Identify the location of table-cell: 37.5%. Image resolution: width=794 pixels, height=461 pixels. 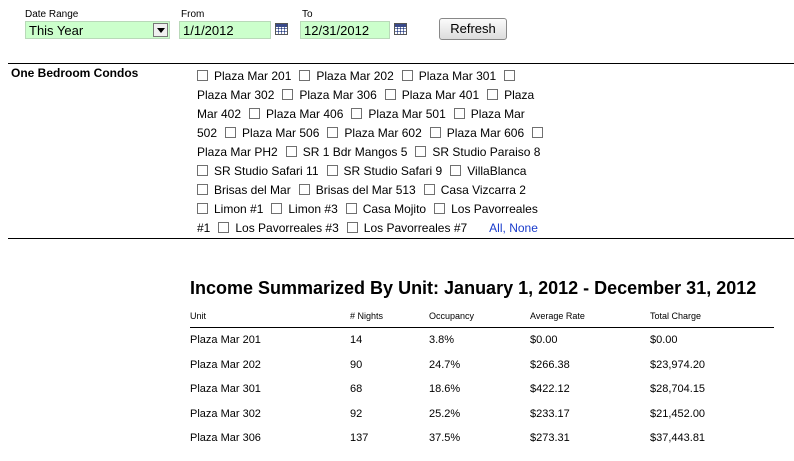
(445, 438).